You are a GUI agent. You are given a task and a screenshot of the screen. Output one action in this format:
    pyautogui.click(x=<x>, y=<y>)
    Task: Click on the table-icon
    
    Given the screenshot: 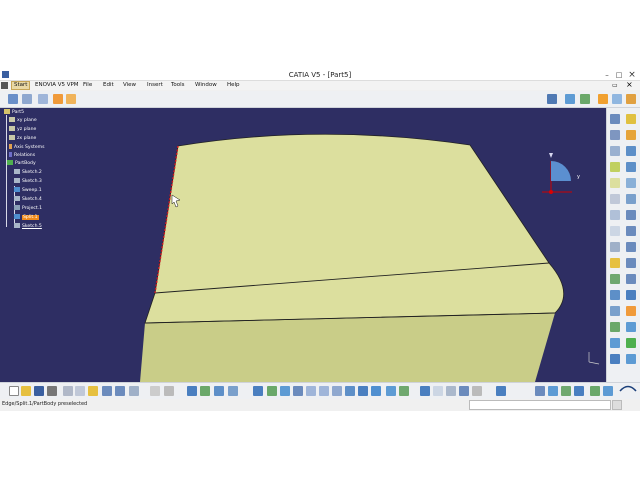 What is the action you would take?
    pyautogui.click(x=27, y=99)
    